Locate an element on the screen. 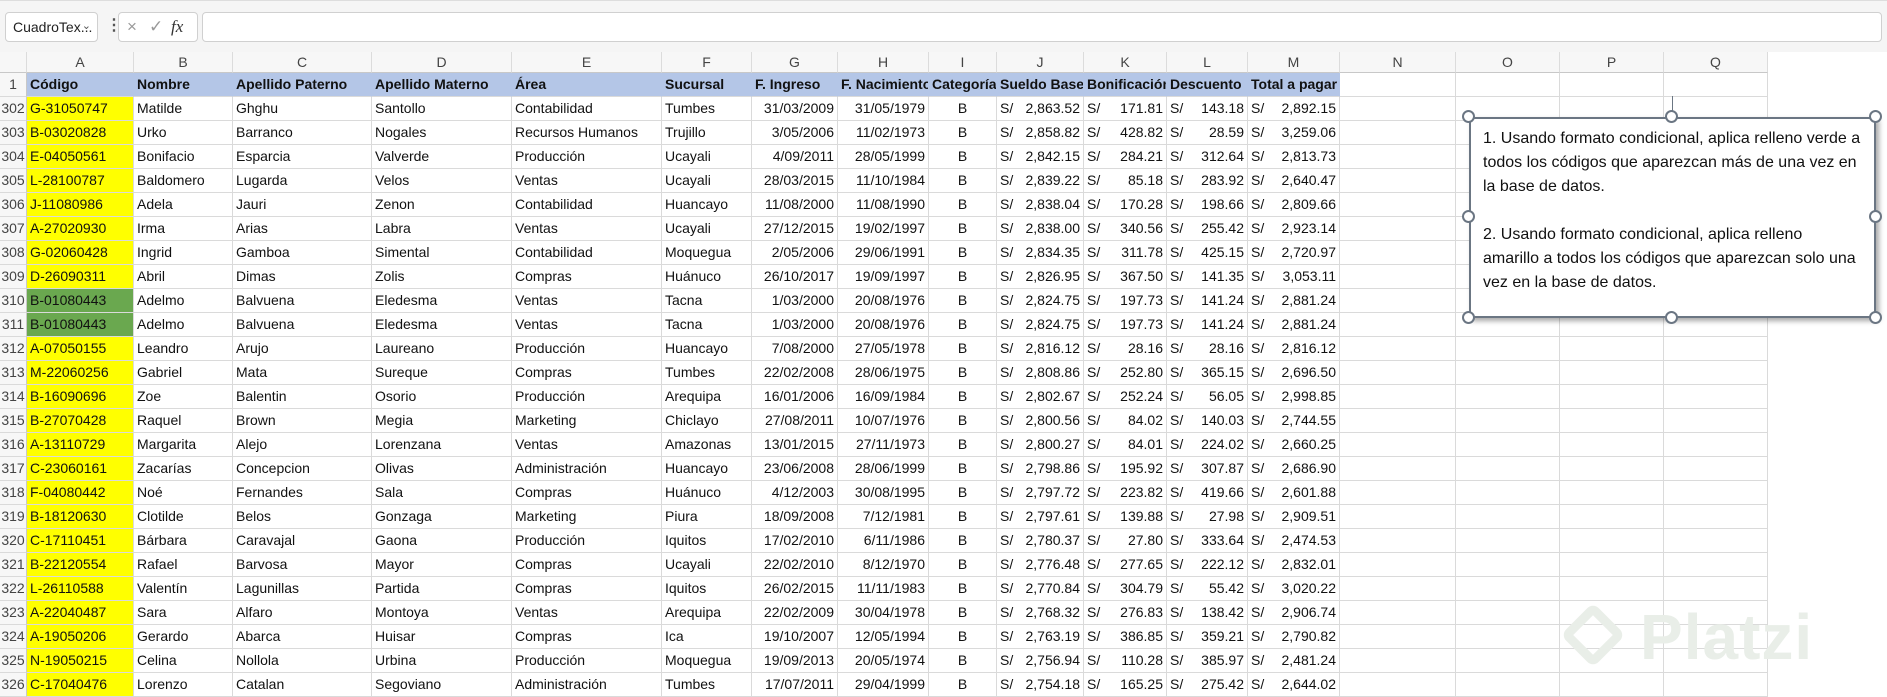 This screenshot has width=1887, height=697. cell-j: S/2,824.75 is located at coordinates (1040, 301).